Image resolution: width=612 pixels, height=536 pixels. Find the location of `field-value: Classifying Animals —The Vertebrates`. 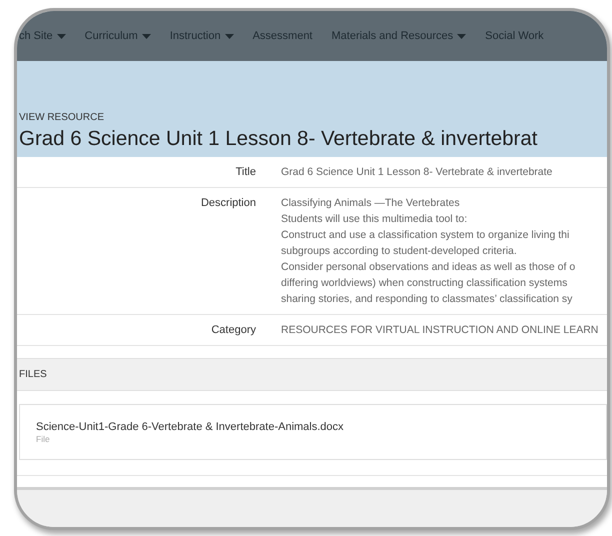

field-value: Classifying Animals —The Vertebrates is located at coordinates (371, 203).